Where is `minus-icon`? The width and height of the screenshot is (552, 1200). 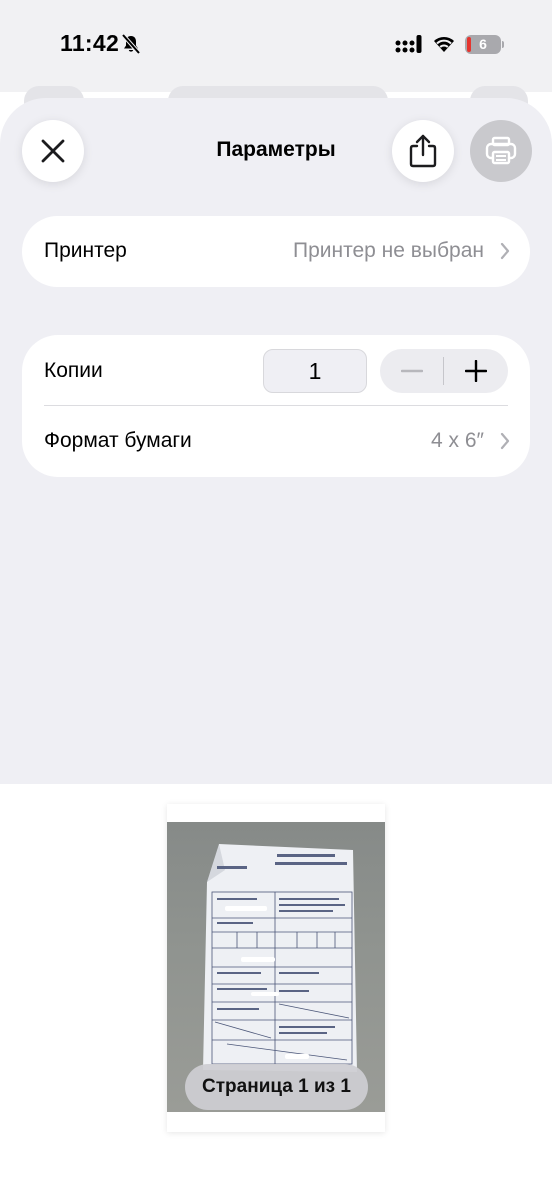 minus-icon is located at coordinates (411, 371).